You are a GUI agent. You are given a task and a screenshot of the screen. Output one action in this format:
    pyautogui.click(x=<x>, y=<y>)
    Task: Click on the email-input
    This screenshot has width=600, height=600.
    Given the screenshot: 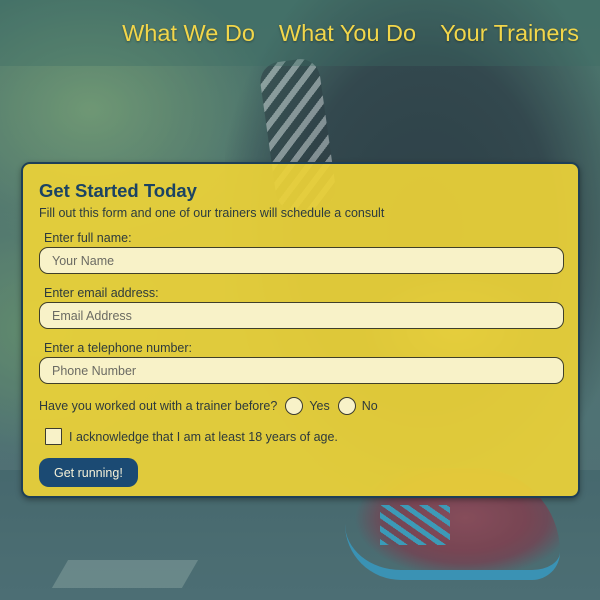 What is the action you would take?
    pyautogui.click(x=301, y=315)
    